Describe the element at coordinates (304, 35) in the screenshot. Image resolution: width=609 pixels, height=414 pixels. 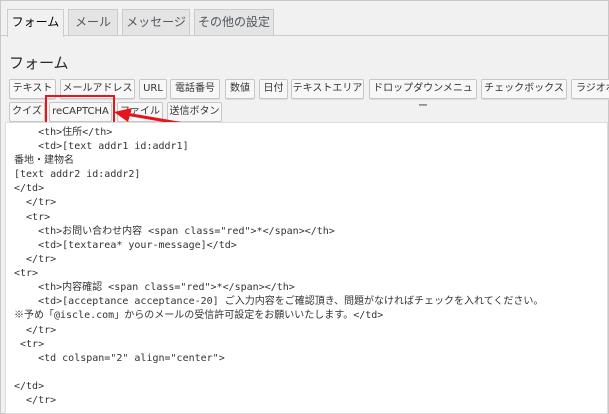
I see `tab-divider` at that location.